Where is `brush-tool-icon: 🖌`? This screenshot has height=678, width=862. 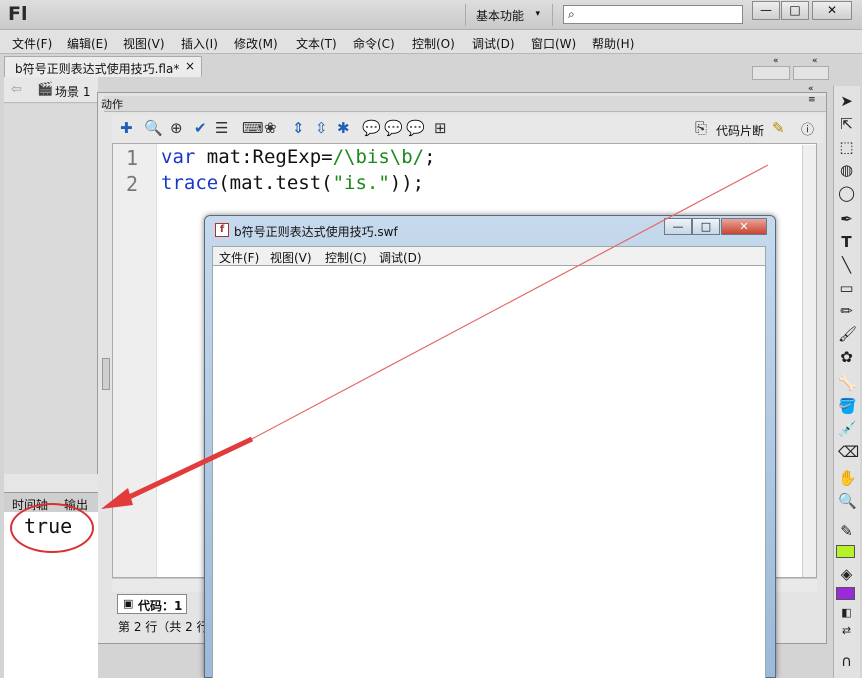 brush-tool-icon: 🖌 is located at coordinates (847, 334).